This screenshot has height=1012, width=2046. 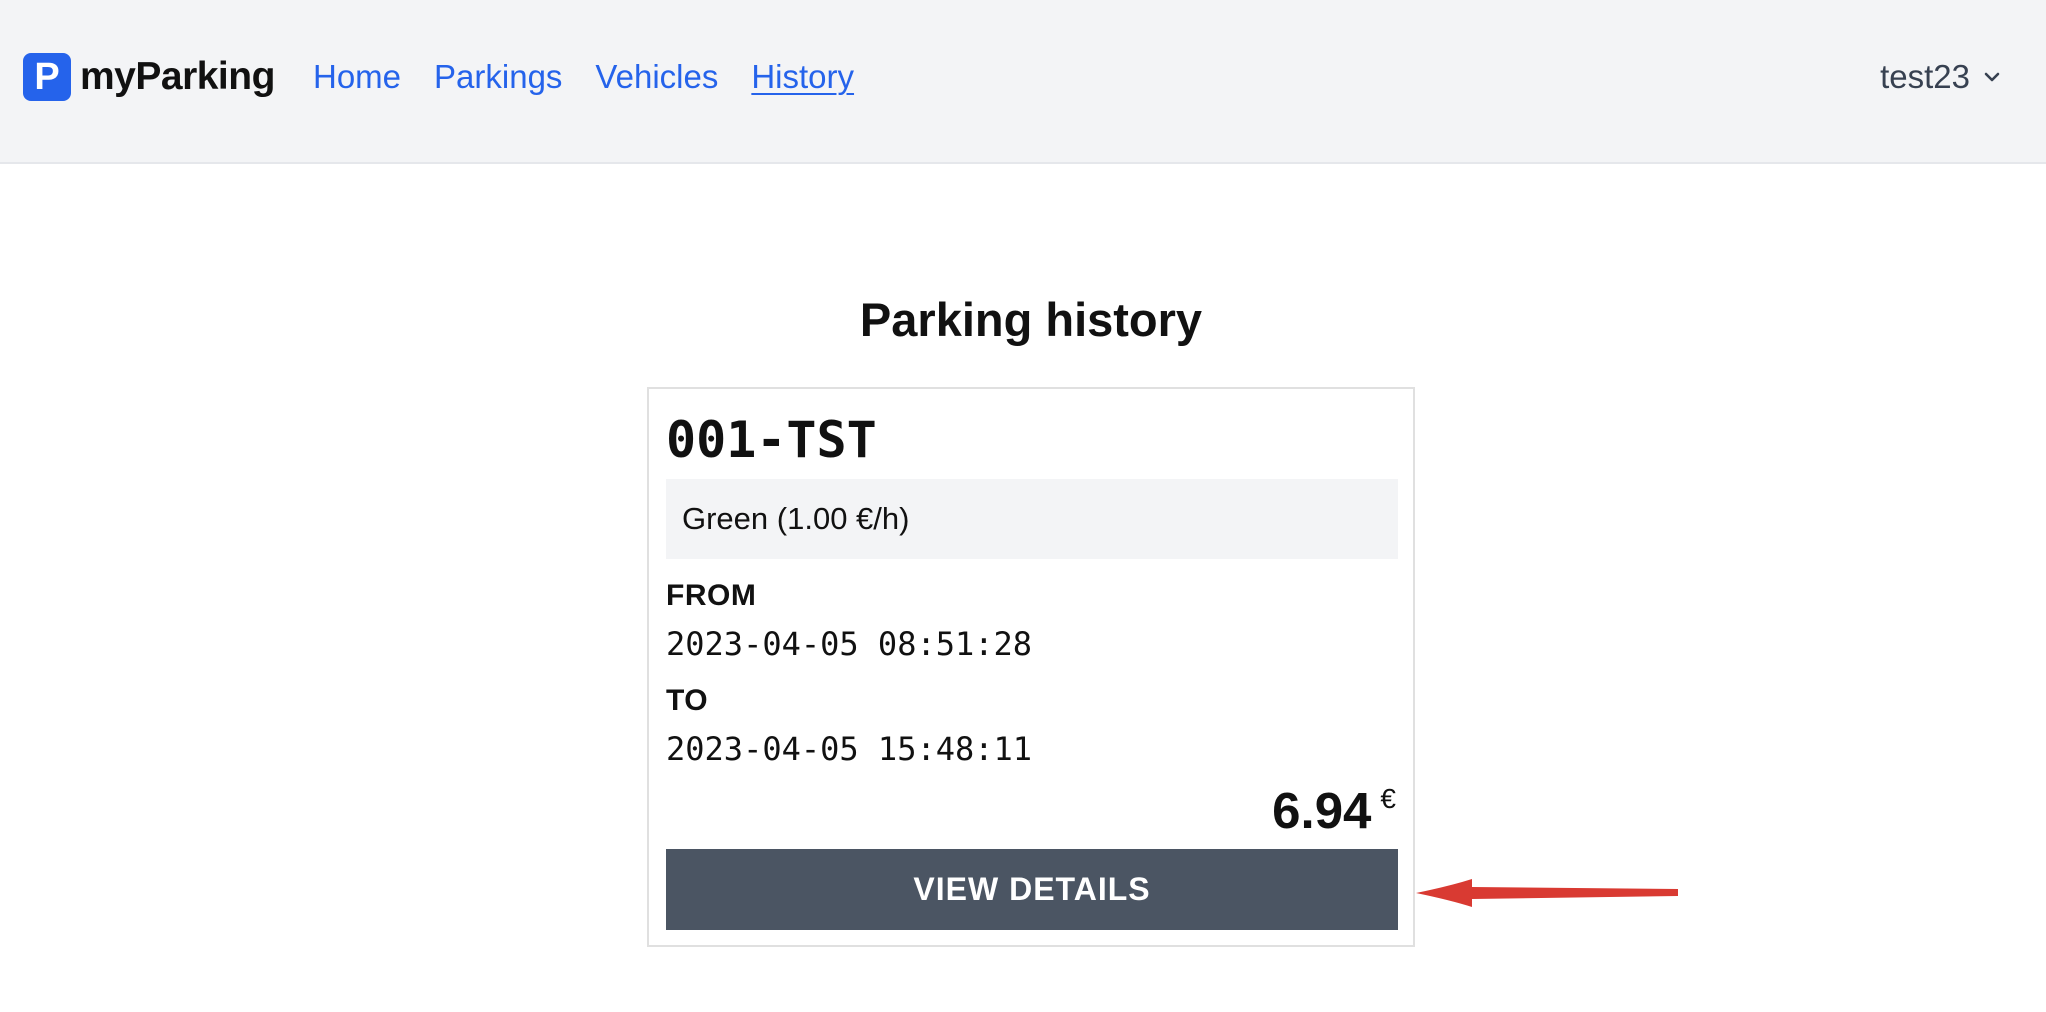 I want to click on parking-logo-icon: P, so click(x=47, y=77).